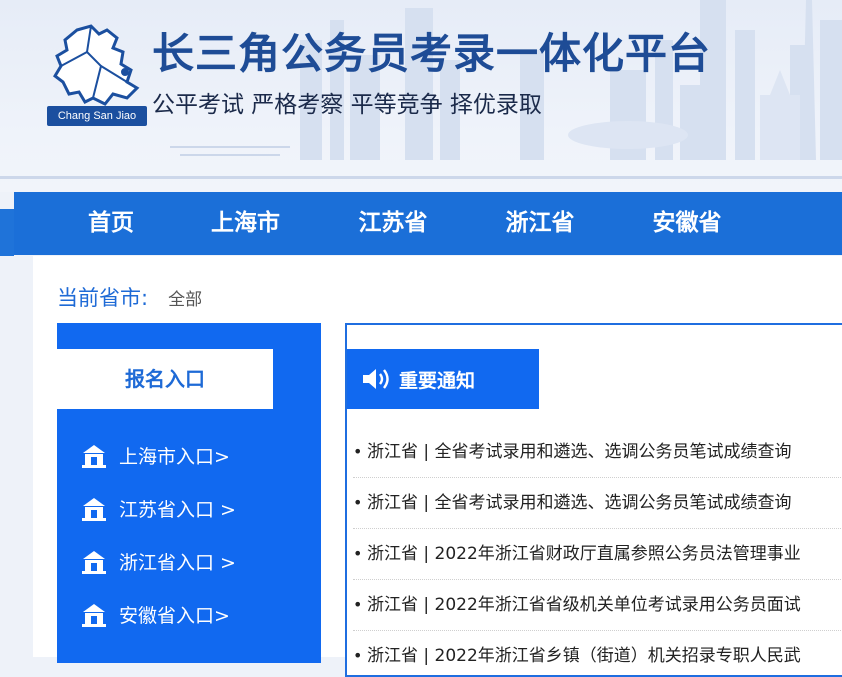 The width and height of the screenshot is (842, 677). I want to click on province-label: 当前省市:, so click(103, 298).